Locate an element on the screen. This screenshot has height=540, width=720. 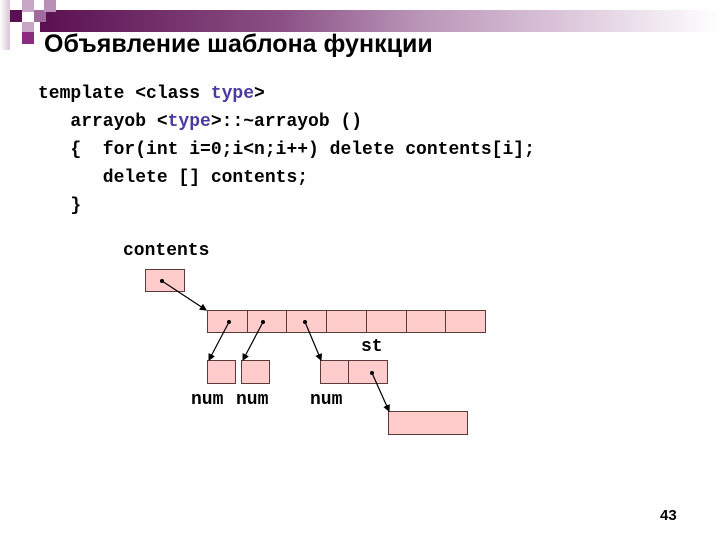
pointer-arrows is located at coordinates (275, 346).